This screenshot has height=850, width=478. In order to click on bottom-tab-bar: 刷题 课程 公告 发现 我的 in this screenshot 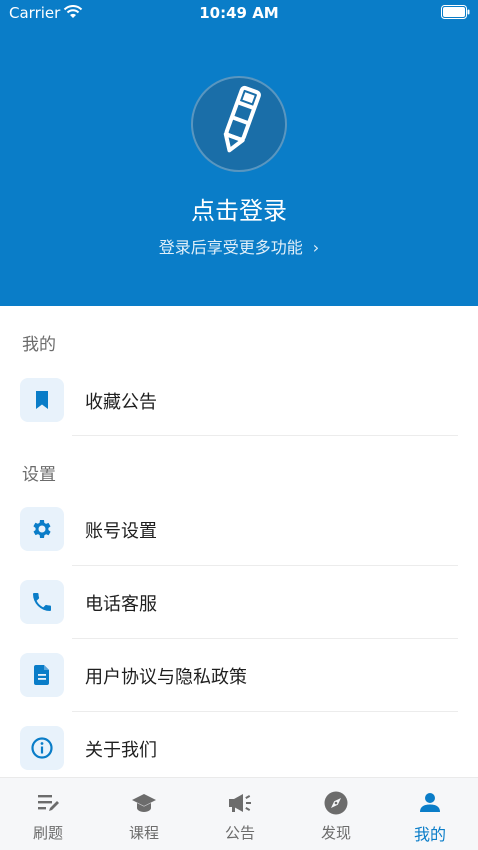, I will do `click(239, 813)`.